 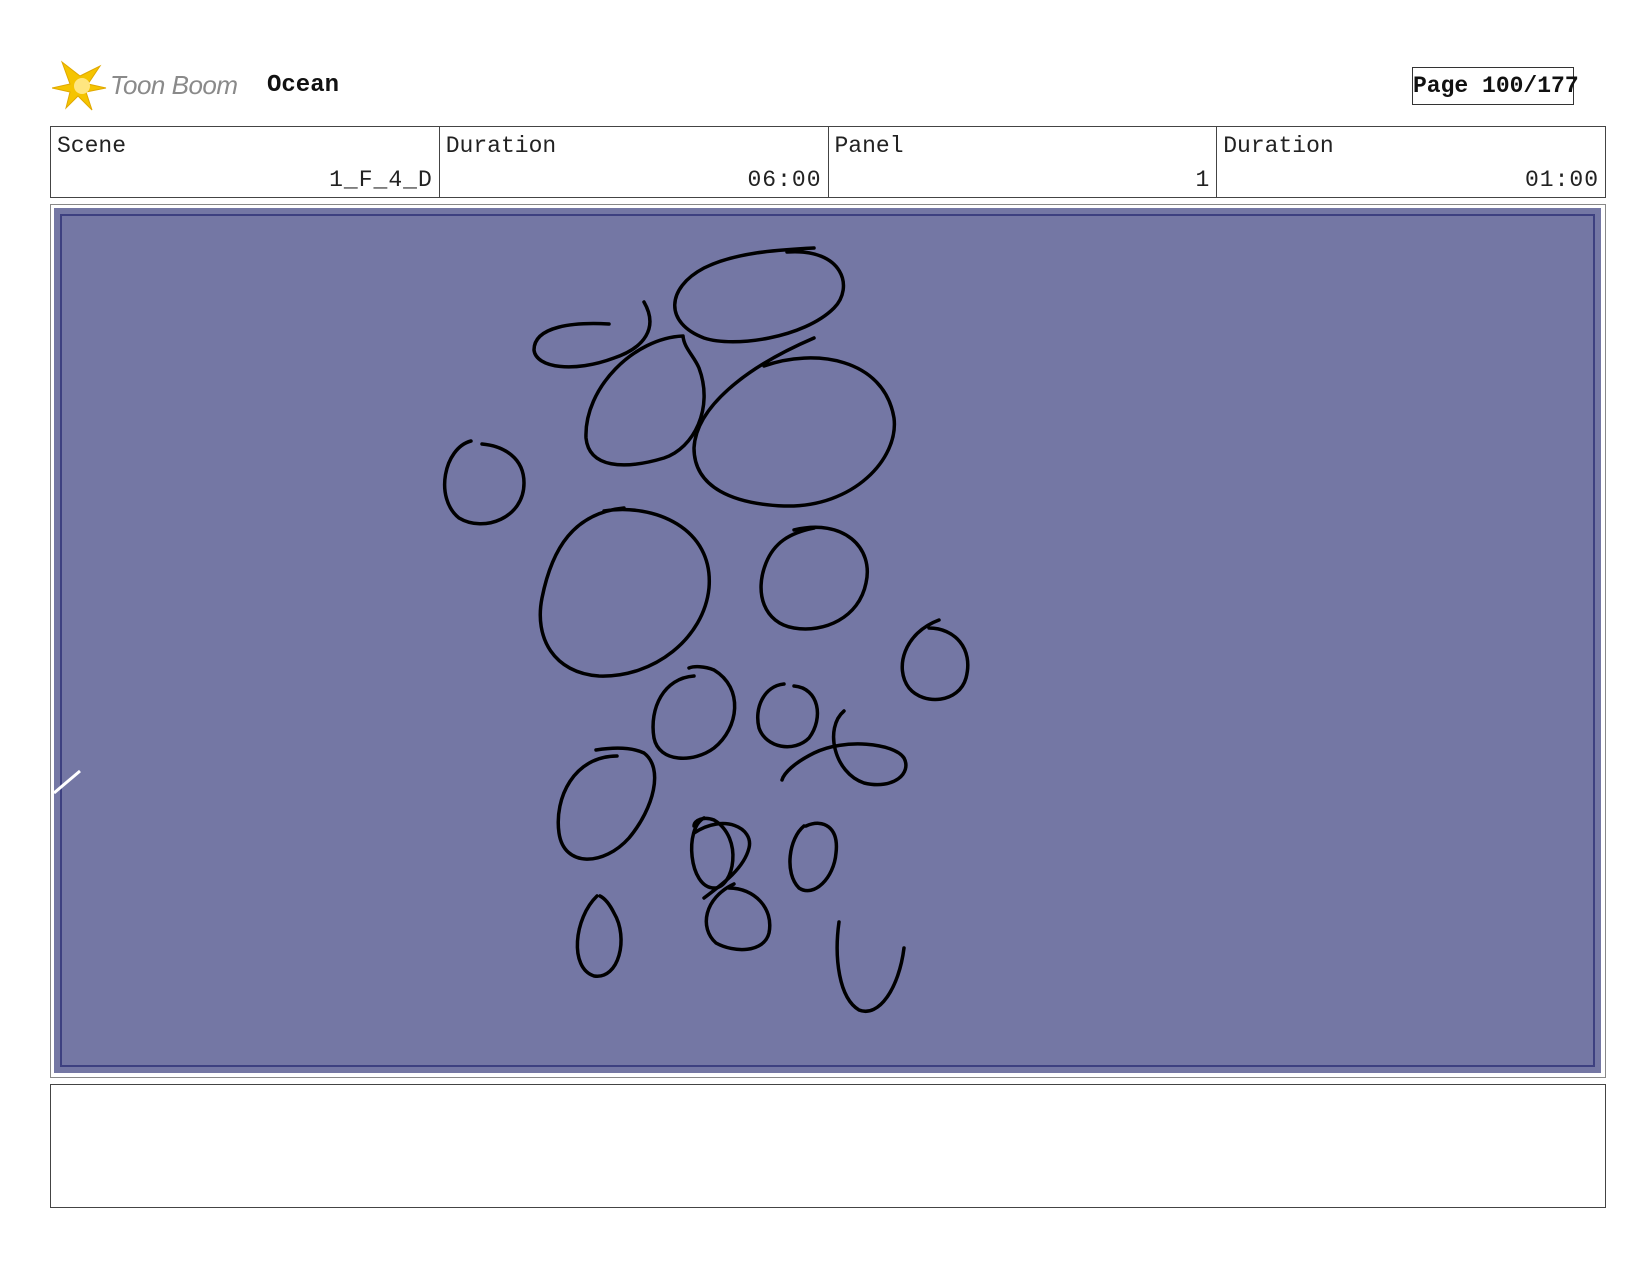 What do you see at coordinates (501, 146) in the screenshot?
I see `scene-duration-label: Duration` at bounding box center [501, 146].